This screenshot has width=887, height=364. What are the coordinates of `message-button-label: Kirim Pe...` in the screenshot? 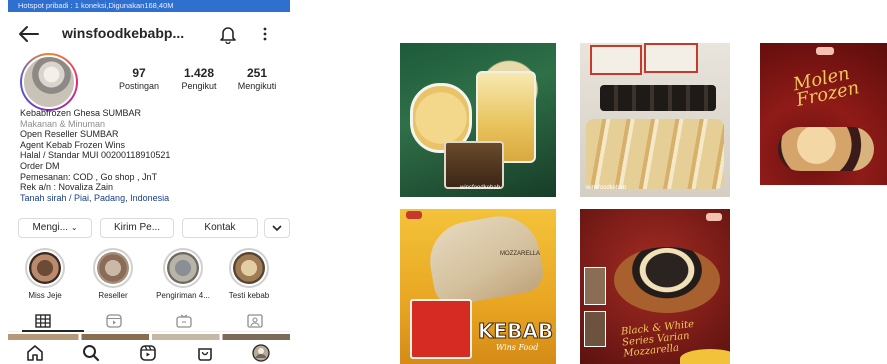 It's located at (137, 227).